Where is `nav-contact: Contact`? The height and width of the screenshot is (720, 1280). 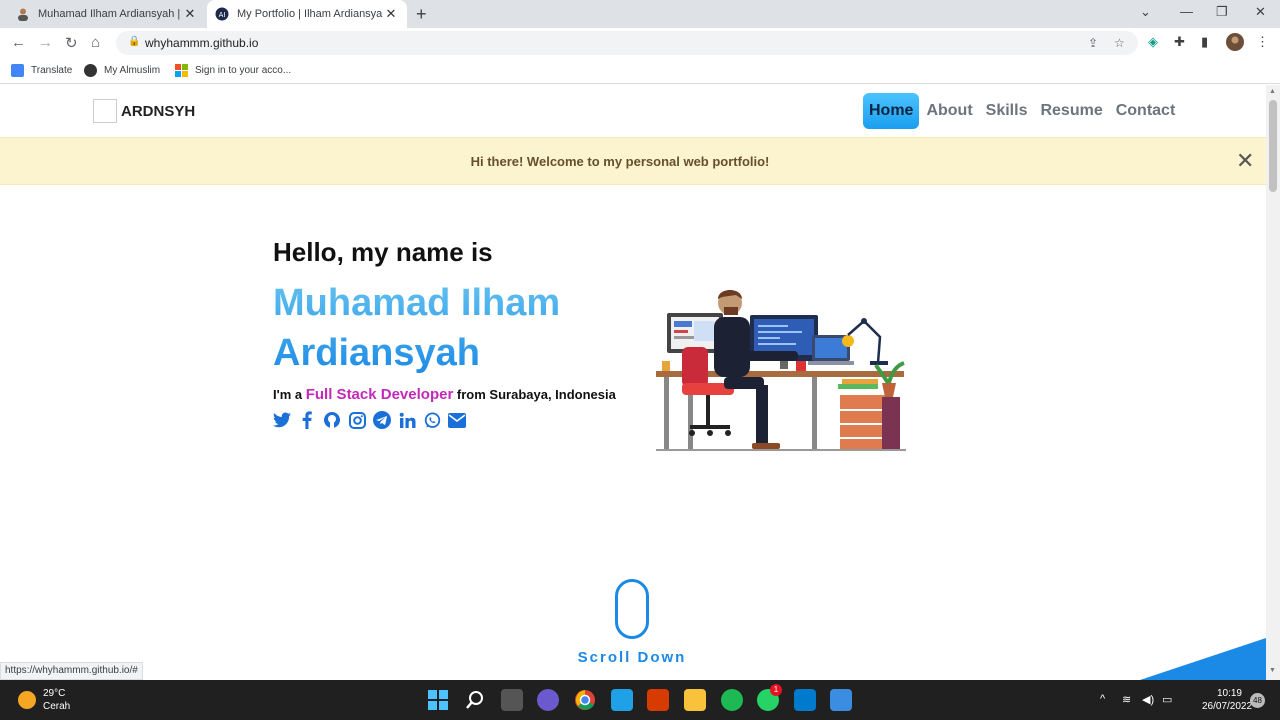
nav-contact: Contact is located at coordinates (1146, 111).